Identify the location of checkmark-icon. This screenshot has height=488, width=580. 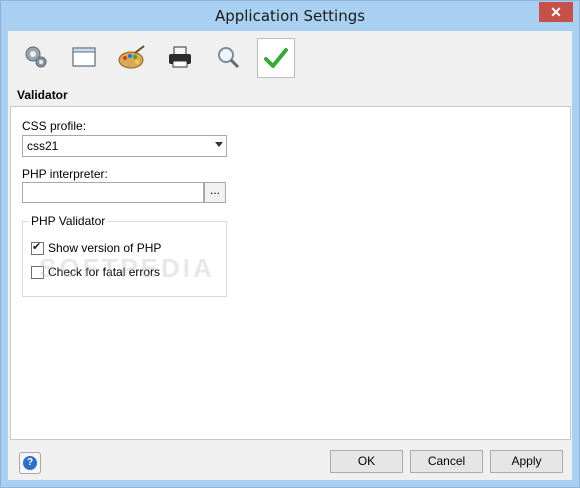
(276, 58).